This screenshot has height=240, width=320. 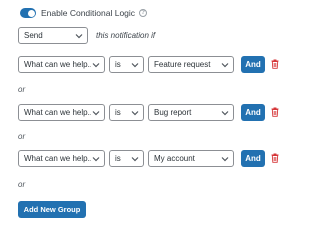 I want to click on conditional-logic-toggle, so click(x=28, y=13).